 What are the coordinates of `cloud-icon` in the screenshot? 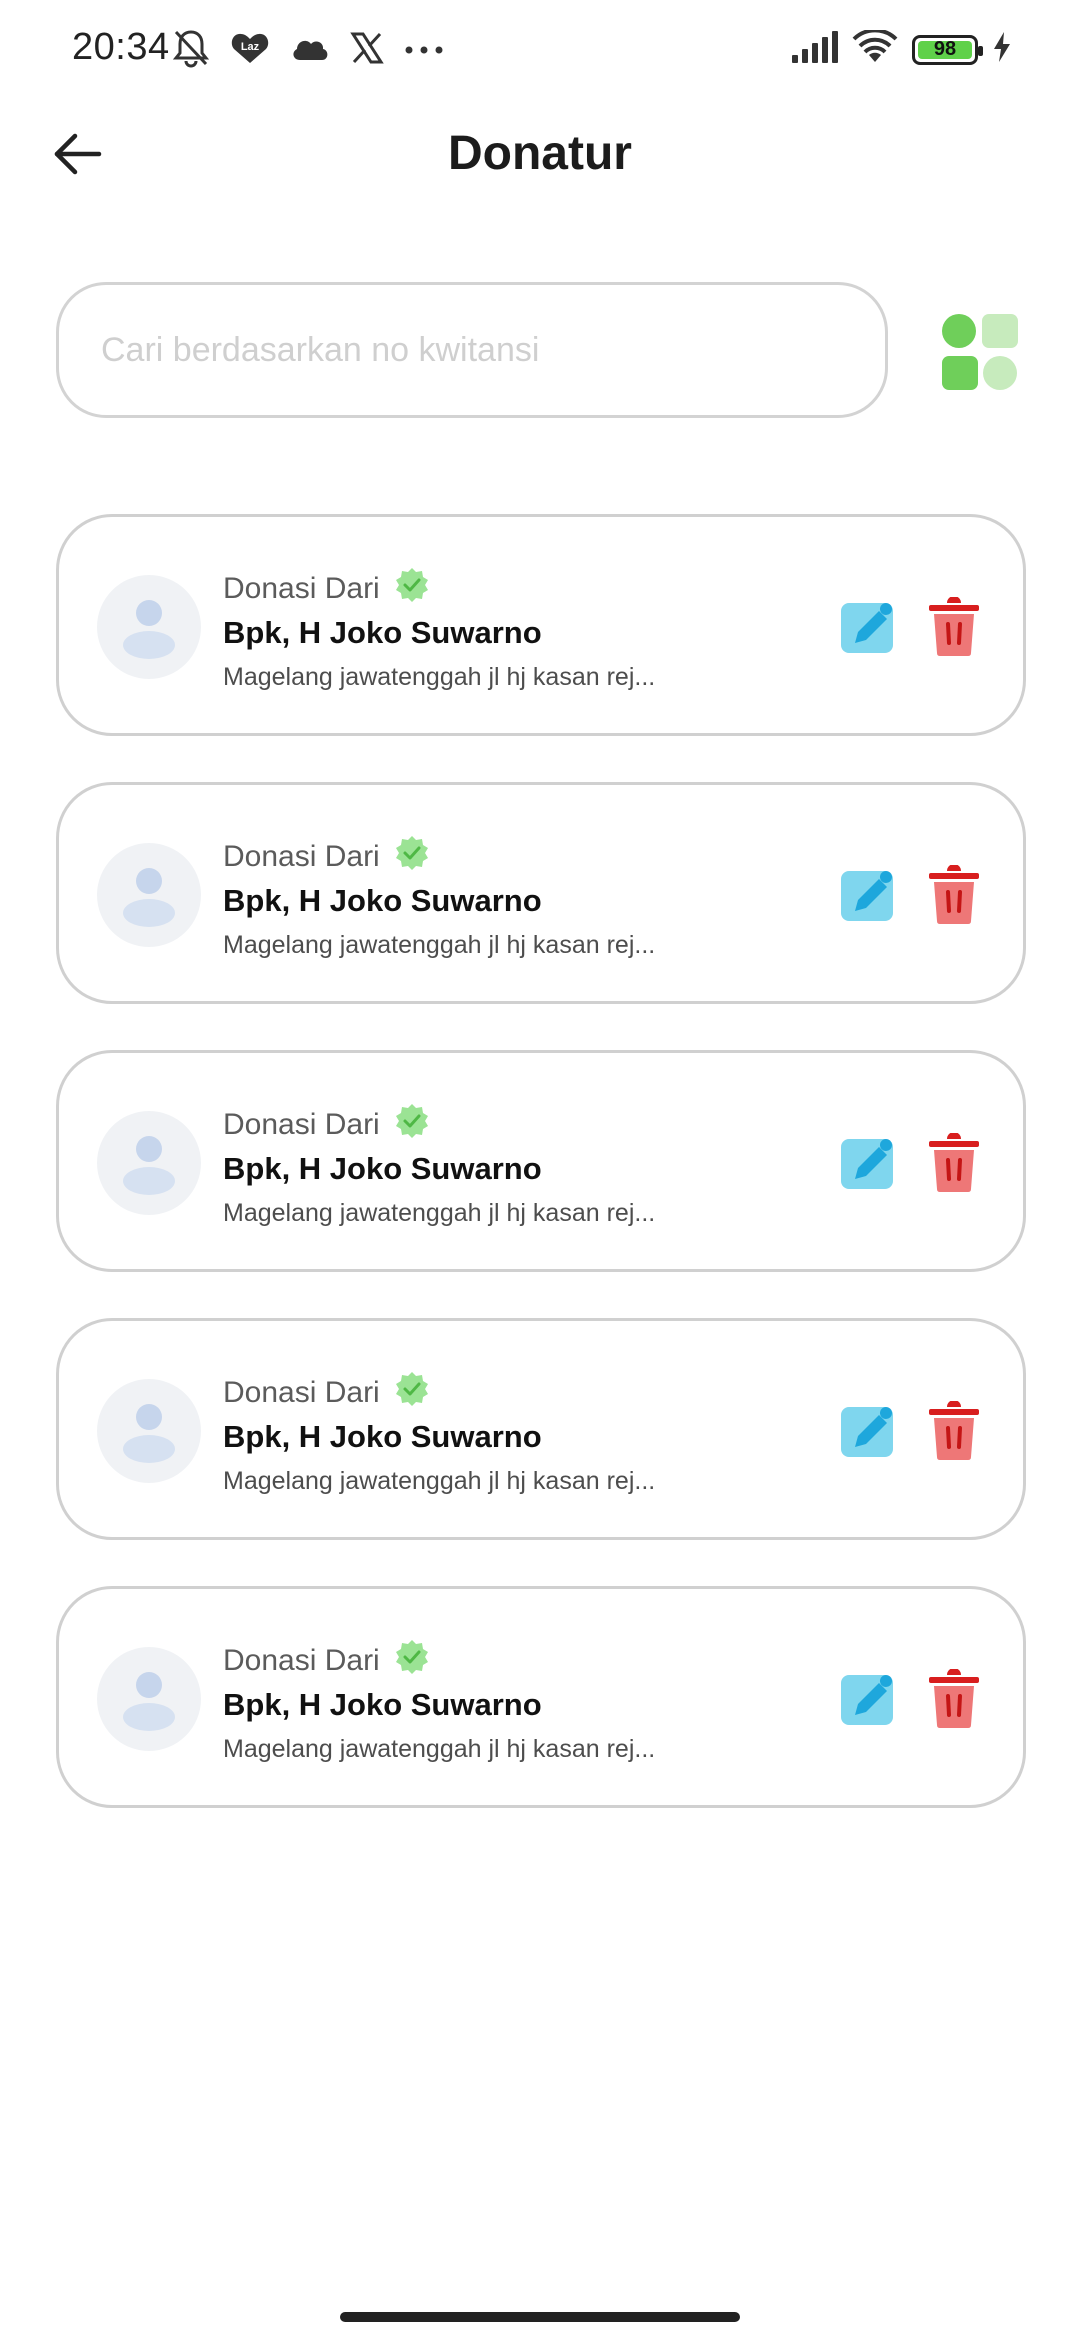 It's located at (310, 50).